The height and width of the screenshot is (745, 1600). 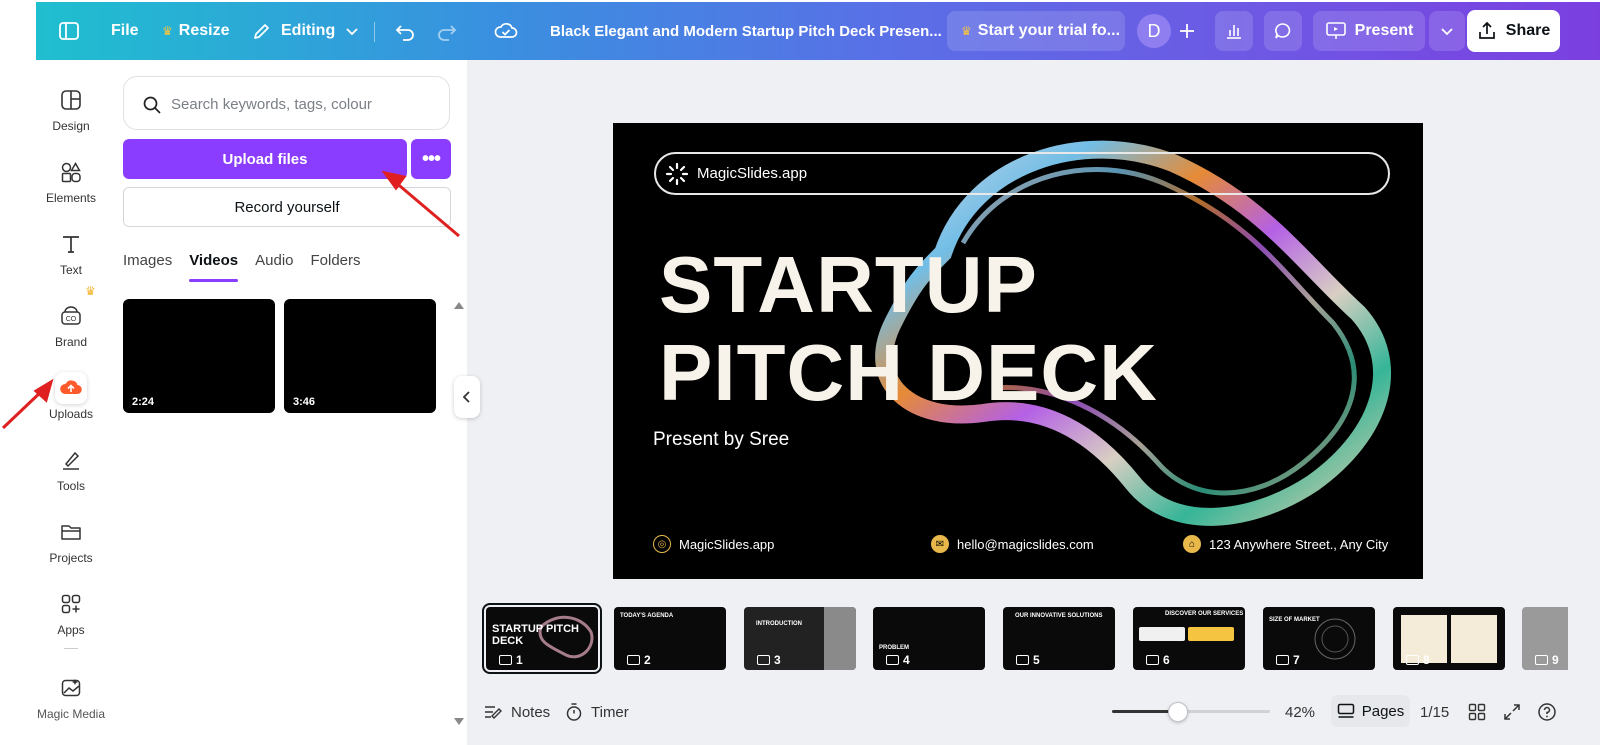 What do you see at coordinates (1447, 31) in the screenshot?
I see `present-options-dropdown` at bounding box center [1447, 31].